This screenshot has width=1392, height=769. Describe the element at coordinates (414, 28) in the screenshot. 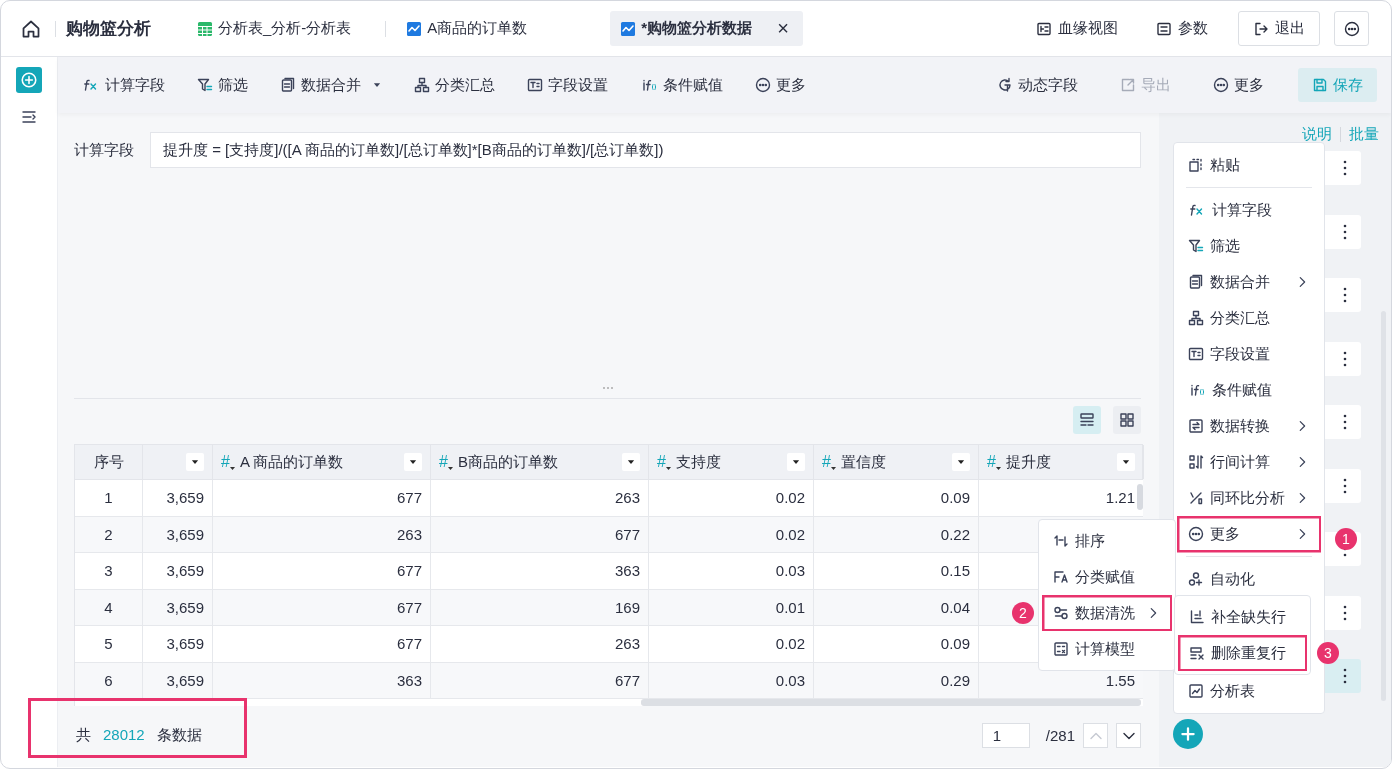

I see `line-chart-icon` at that location.